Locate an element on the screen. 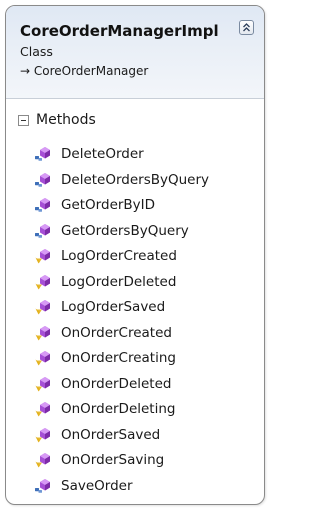 The image size is (320, 513). method-name: OnOrderSaved is located at coordinates (111, 434).